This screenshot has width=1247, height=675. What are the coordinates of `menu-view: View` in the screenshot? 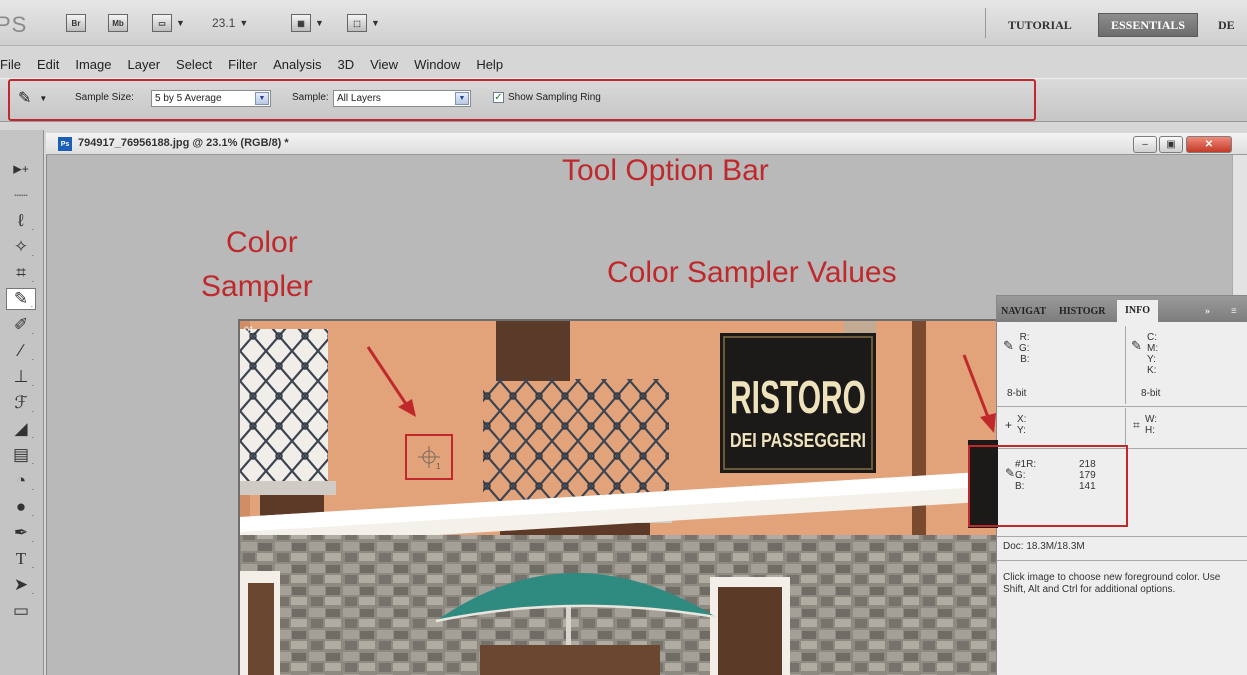 It's located at (384, 64).